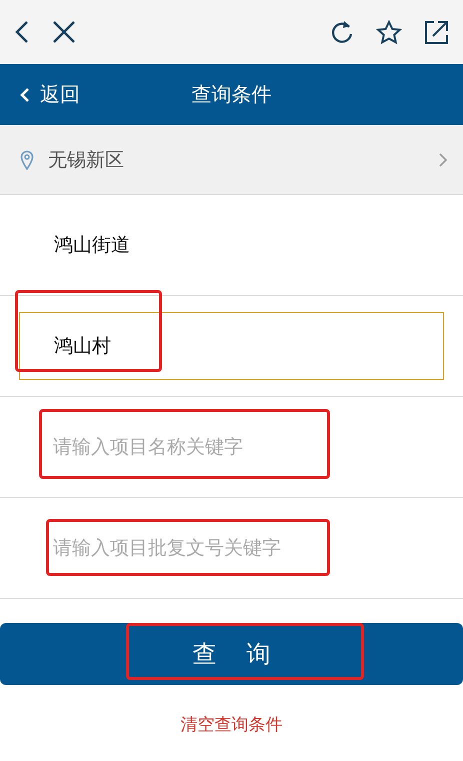 The image size is (463, 761). Describe the element at coordinates (50, 94) in the screenshot. I see `back-button: 返回` at that location.